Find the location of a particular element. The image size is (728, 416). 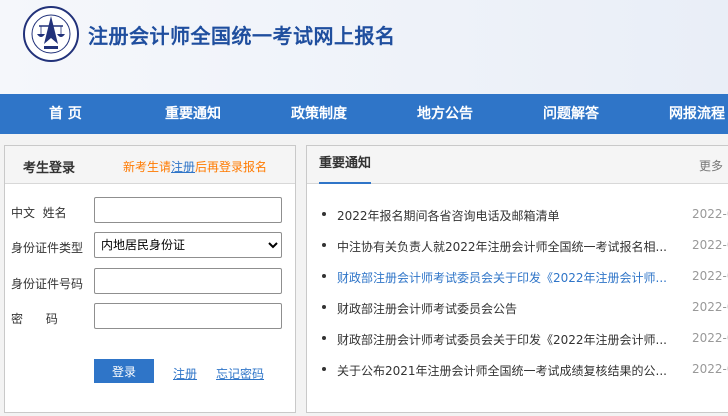

tip-register-link: 注册 is located at coordinates (183, 167).